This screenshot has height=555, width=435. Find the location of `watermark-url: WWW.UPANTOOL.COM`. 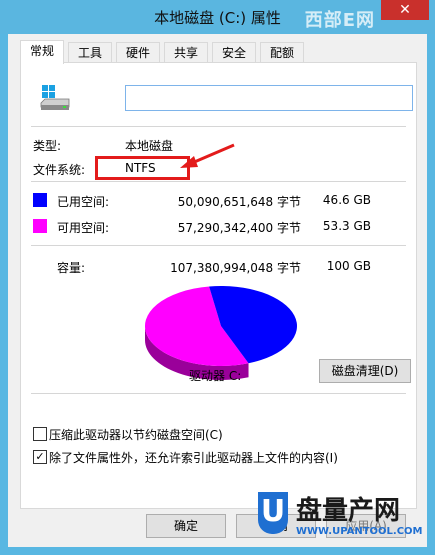

watermark-url: WWW.UPANTOOL.COM is located at coordinates (359, 531).